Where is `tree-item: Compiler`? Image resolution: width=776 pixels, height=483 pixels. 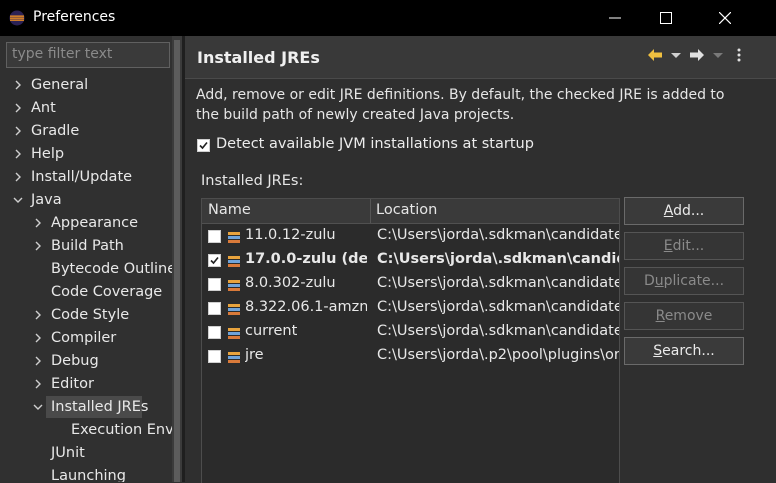 tree-item: Compiler is located at coordinates (86, 338).